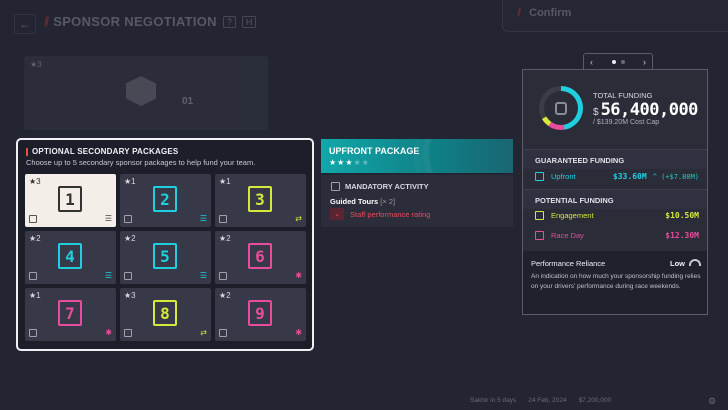 This screenshot has height=410, width=728. I want to click on potential-funding-header: POTENTIAL FUNDING, so click(615, 199).